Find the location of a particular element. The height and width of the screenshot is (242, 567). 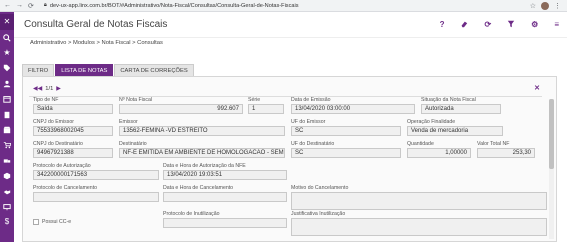

protocolo-autorizacao-input: 342200000171563 is located at coordinates (96, 175).